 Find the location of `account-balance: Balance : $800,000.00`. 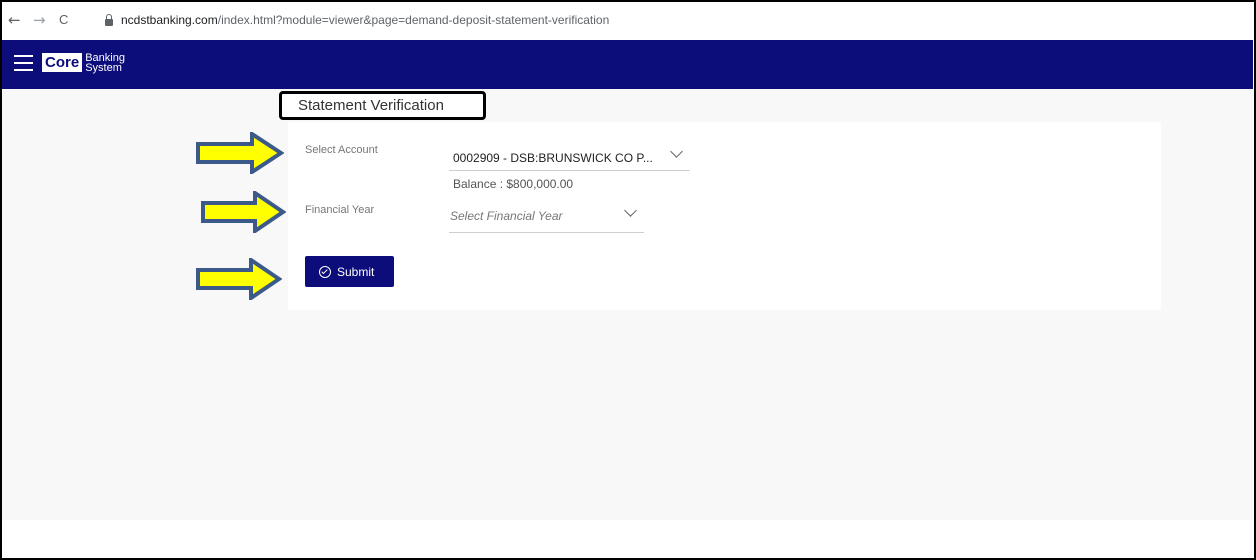

account-balance: Balance : $800,000.00 is located at coordinates (513, 184).